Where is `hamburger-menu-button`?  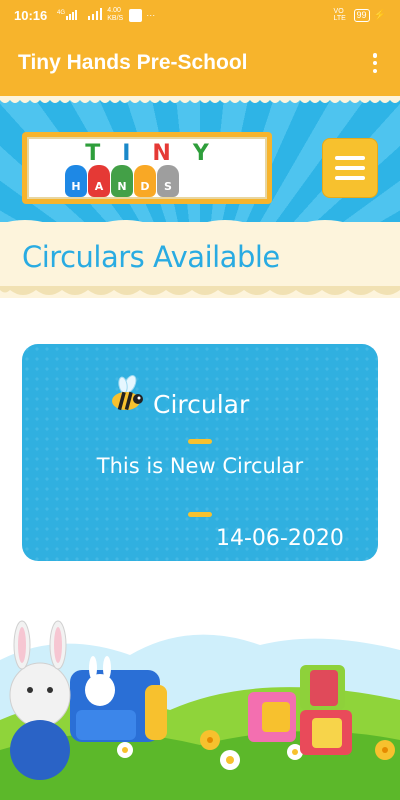
hamburger-menu-button is located at coordinates (350, 168).